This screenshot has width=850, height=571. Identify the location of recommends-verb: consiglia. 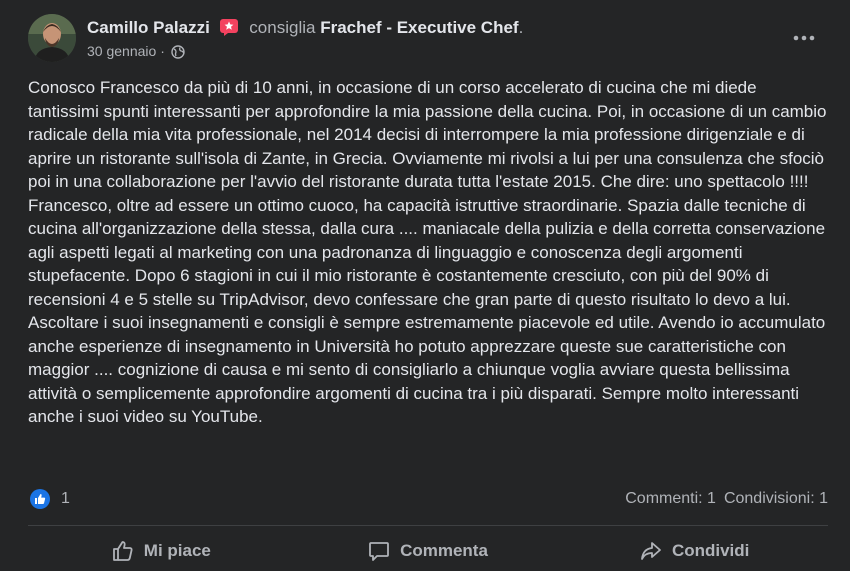
(282, 27).